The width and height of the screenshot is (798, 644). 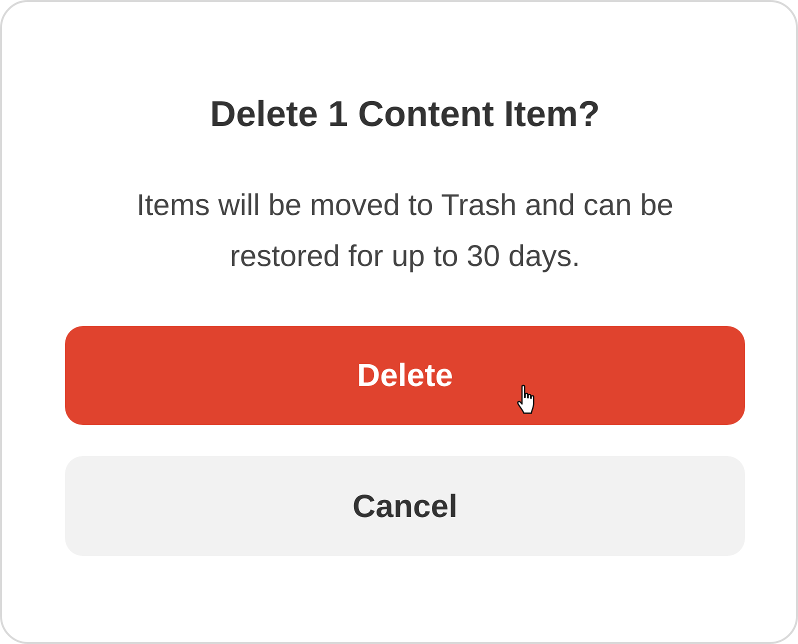 What do you see at coordinates (405, 506) in the screenshot?
I see `cancel-button: Cancel` at bounding box center [405, 506].